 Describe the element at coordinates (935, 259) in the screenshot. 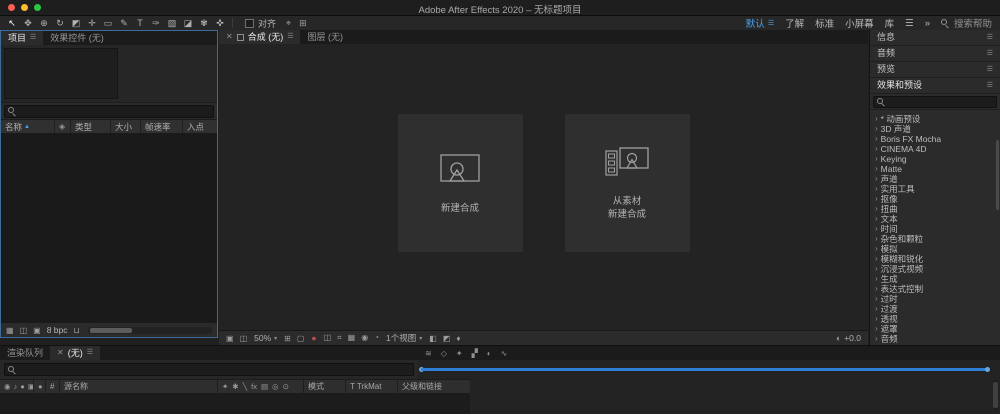

I see `effects-category: › 模糊和锐化` at that location.